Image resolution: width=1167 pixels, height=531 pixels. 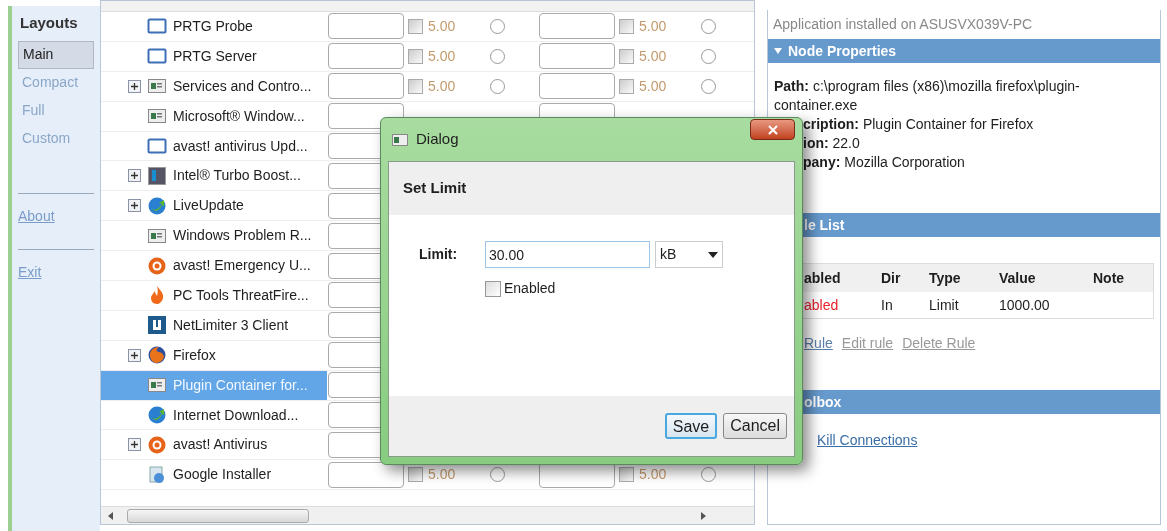 What do you see at coordinates (691, 426) in the screenshot?
I see `dialog-button: Save` at bounding box center [691, 426].